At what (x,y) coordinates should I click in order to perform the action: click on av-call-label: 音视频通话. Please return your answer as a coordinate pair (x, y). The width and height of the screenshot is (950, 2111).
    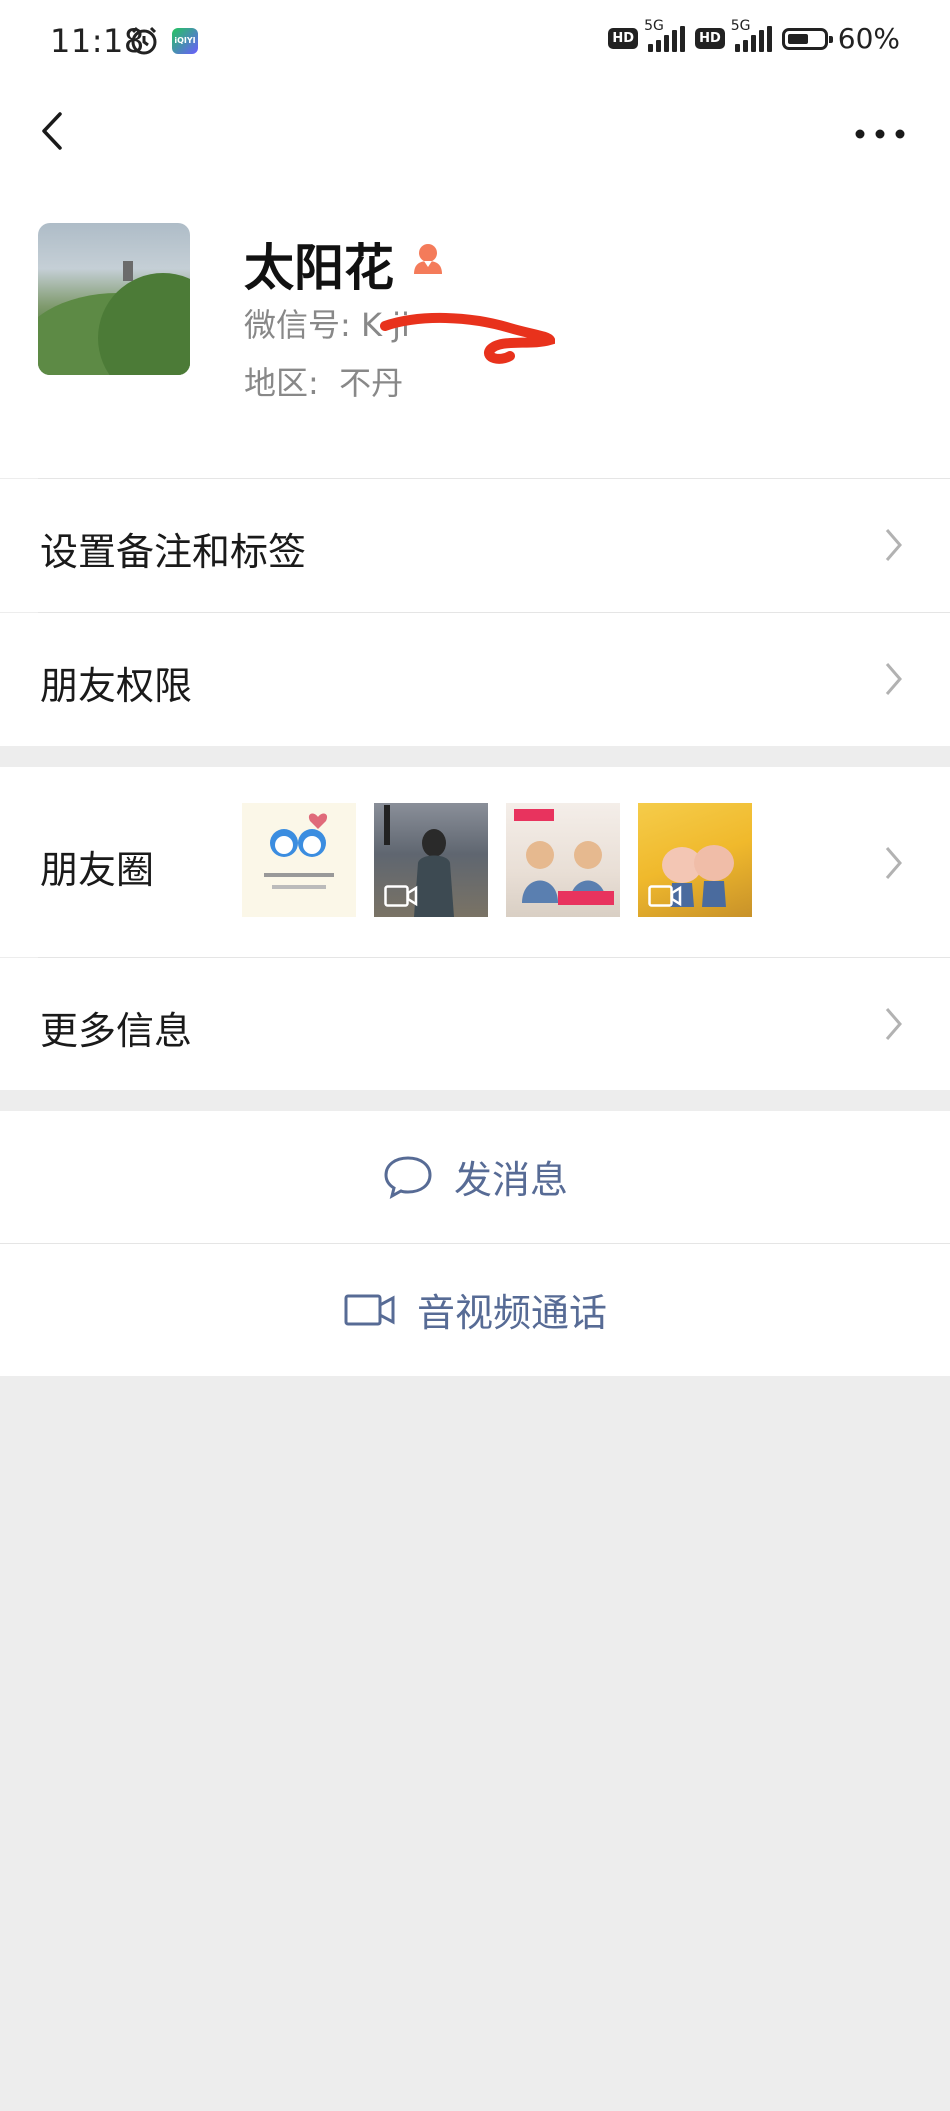
    Looking at the image, I should click on (511, 1313).